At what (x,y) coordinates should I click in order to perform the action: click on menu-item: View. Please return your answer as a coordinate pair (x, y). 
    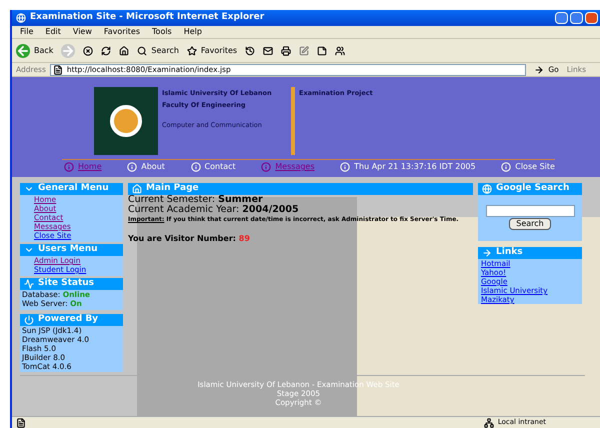
    Looking at the image, I should click on (82, 32).